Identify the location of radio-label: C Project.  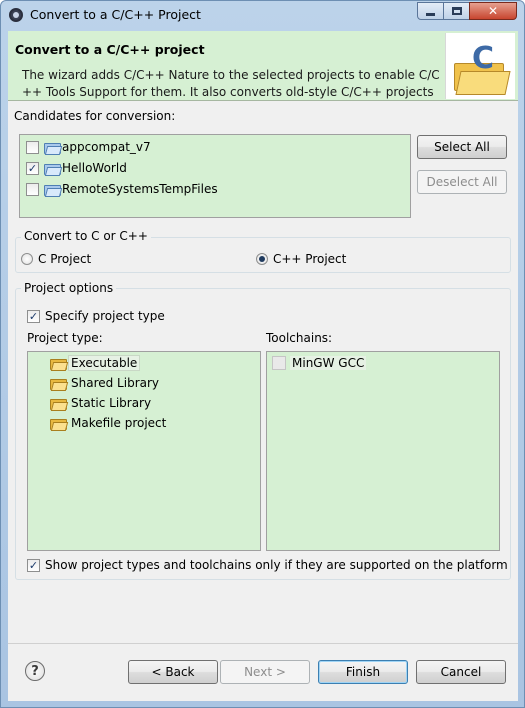
(65, 259).